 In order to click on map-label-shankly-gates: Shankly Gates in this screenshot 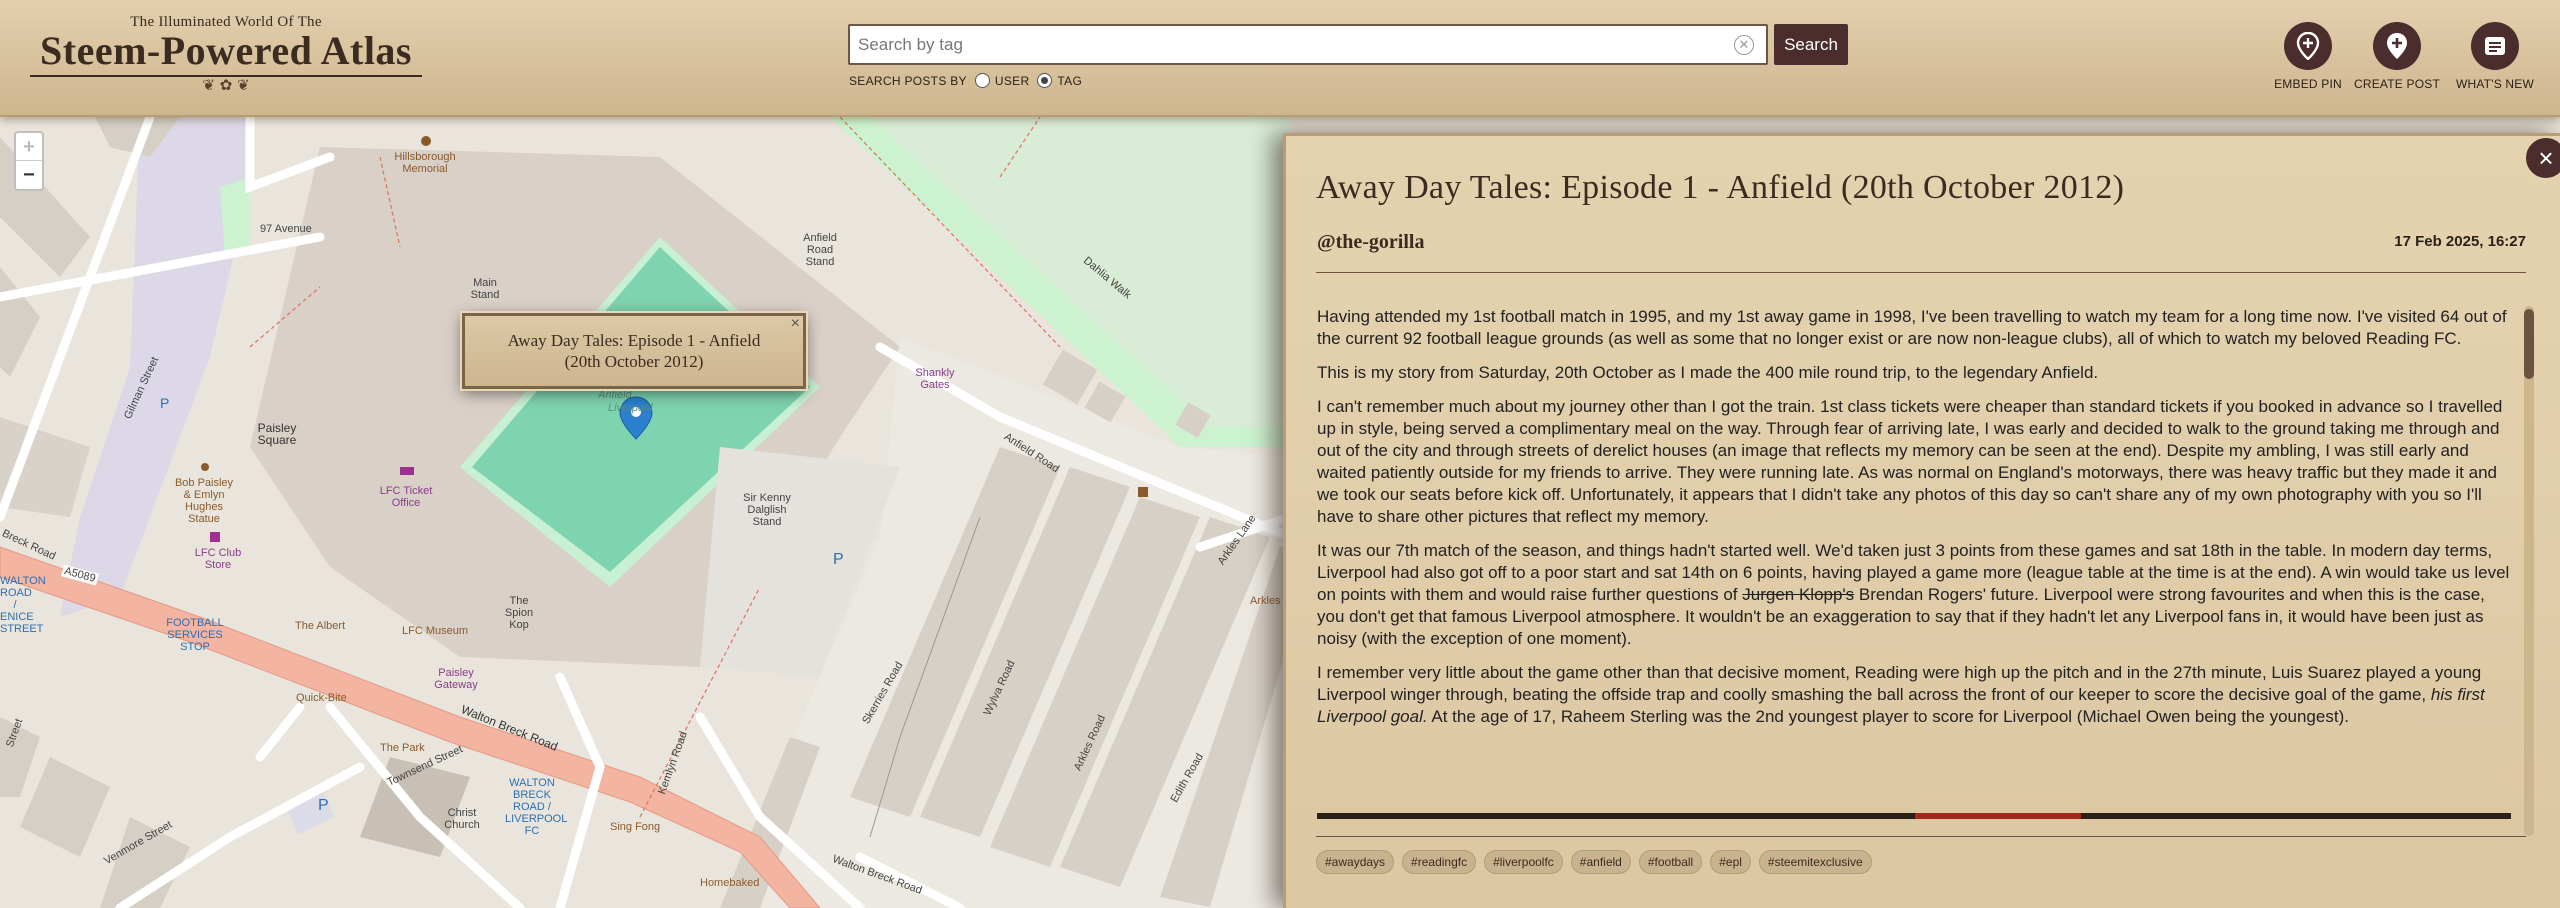, I will do `click(935, 379)`.